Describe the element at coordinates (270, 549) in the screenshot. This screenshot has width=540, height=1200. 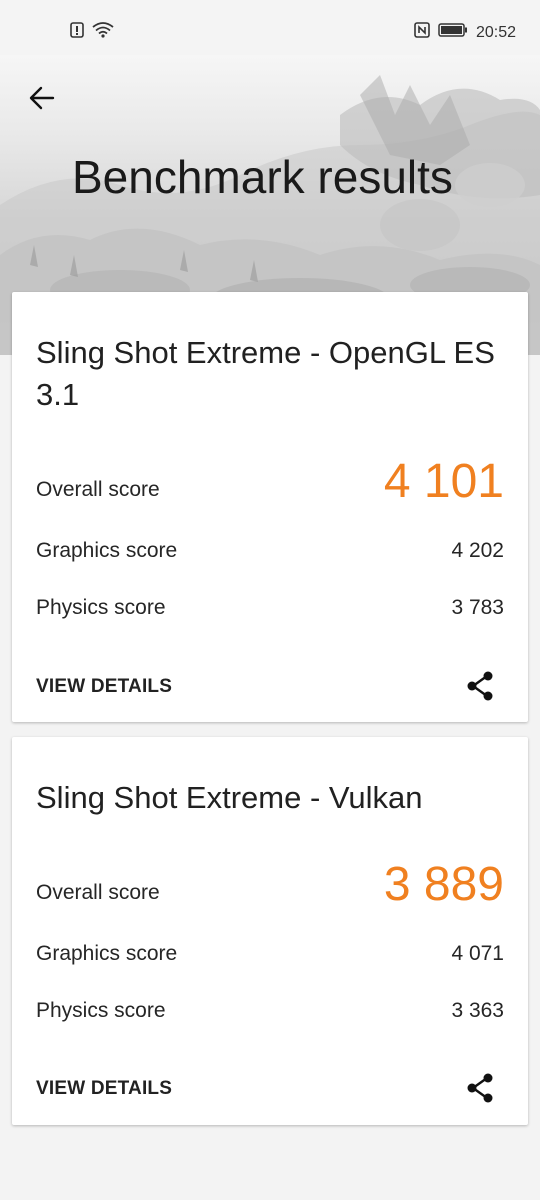
I see `graphics-score-row: Graphics score 4 202` at that location.